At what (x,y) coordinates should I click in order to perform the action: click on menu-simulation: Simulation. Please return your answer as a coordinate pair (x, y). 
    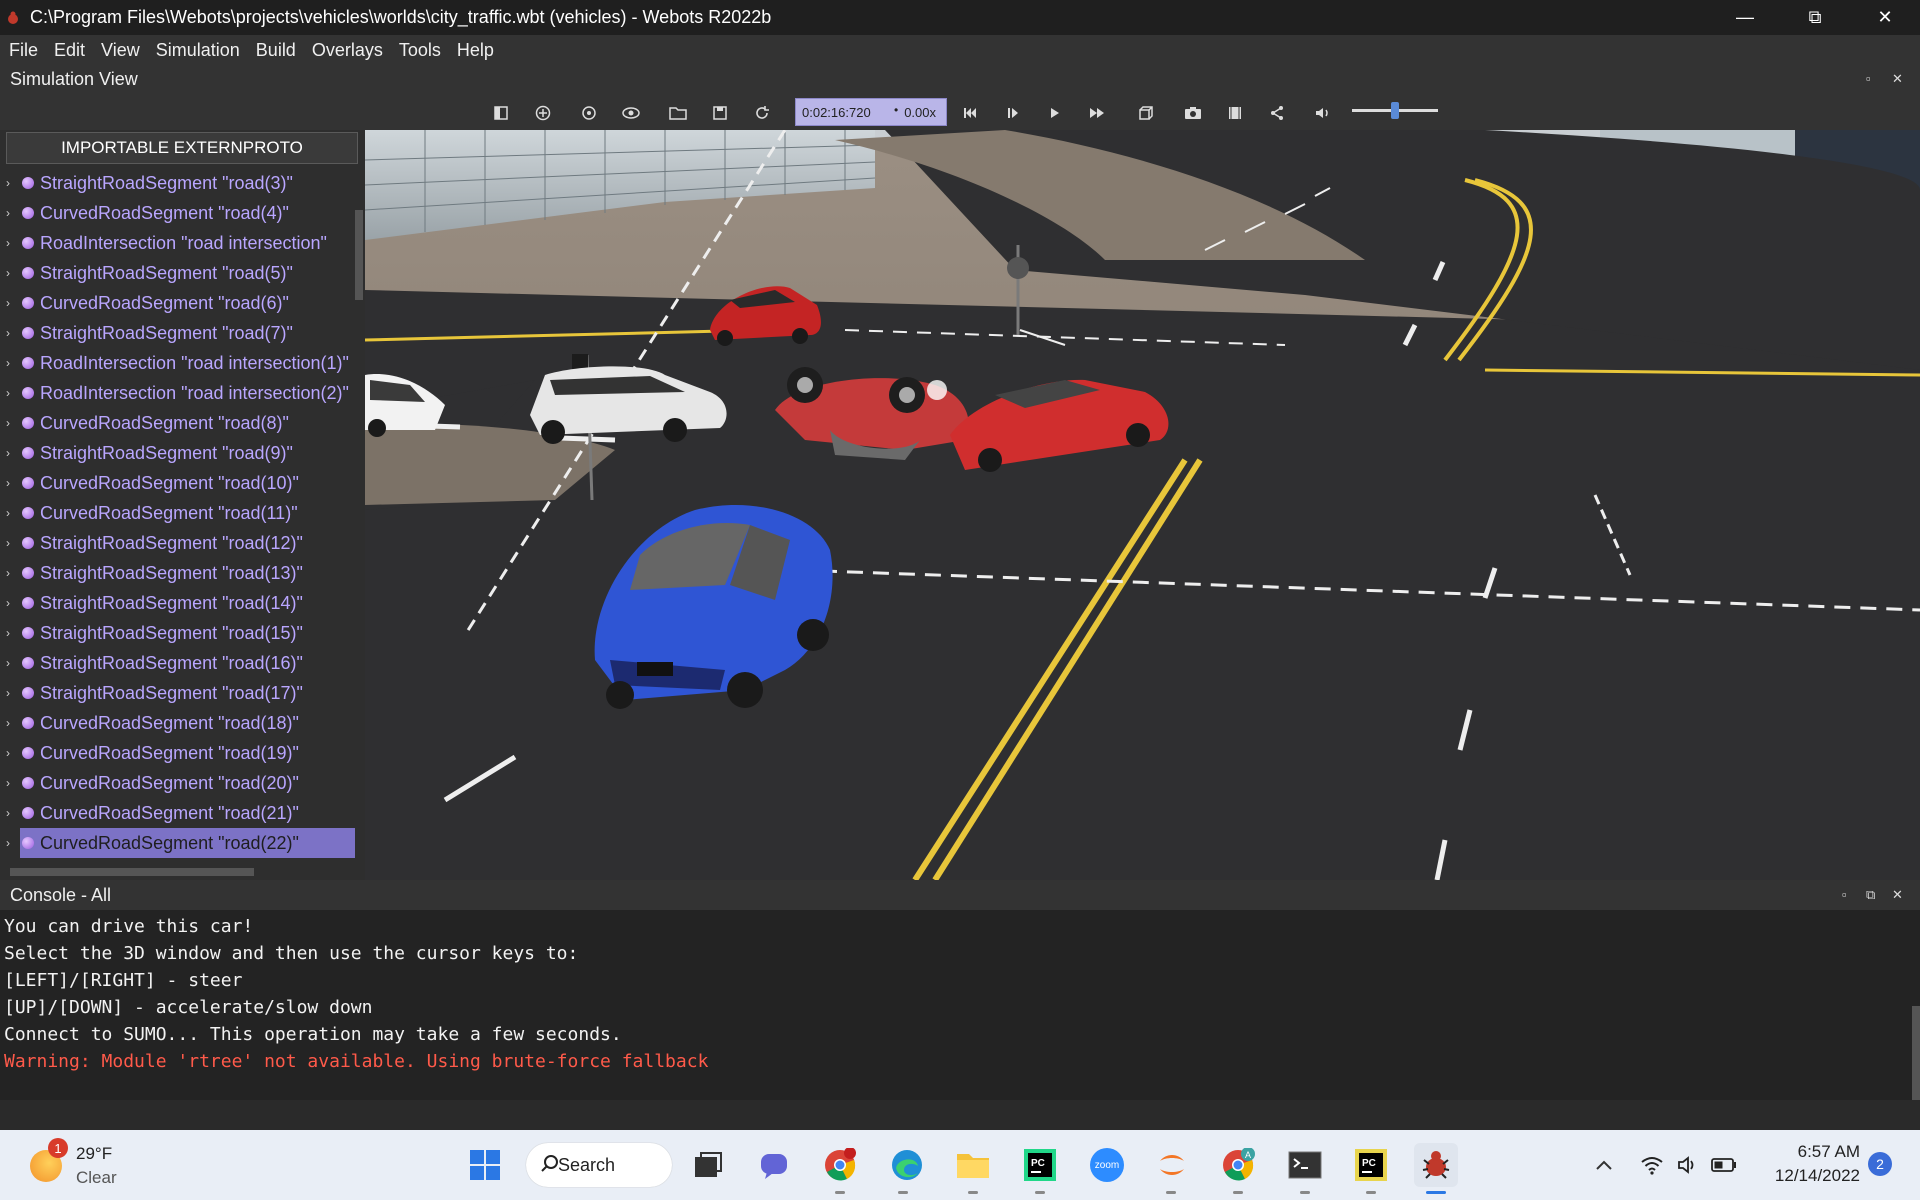
    Looking at the image, I should click on (198, 50).